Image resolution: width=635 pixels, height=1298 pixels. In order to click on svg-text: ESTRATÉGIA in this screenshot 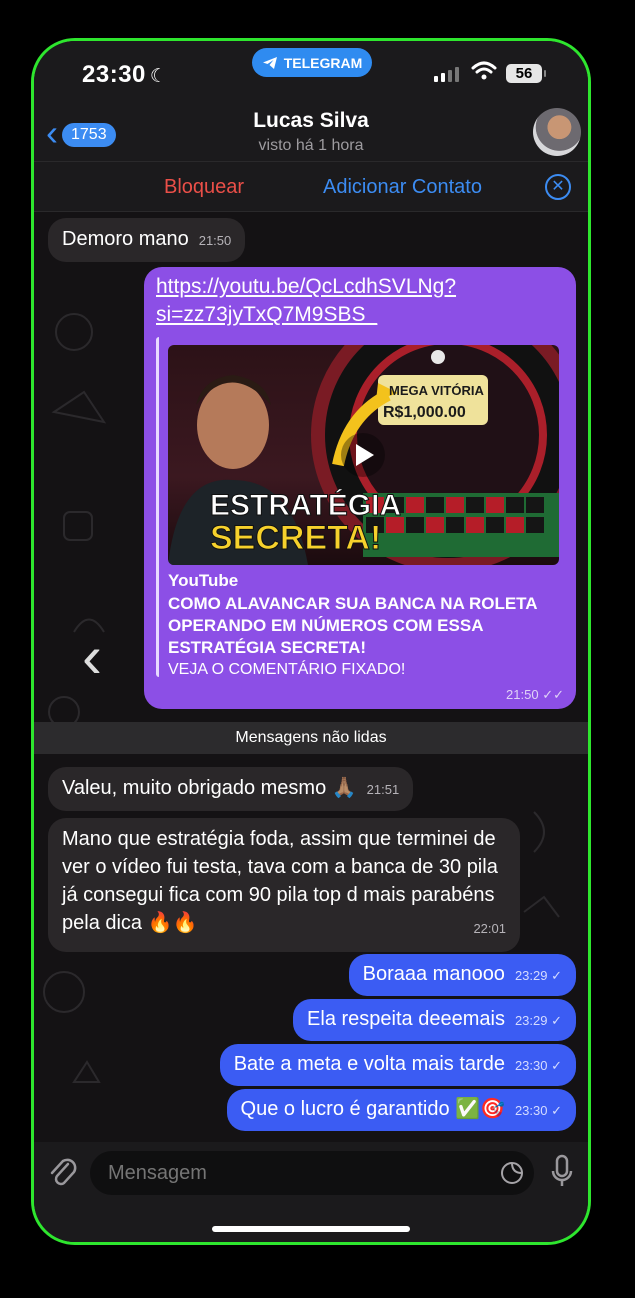, I will do `click(305, 505)`.